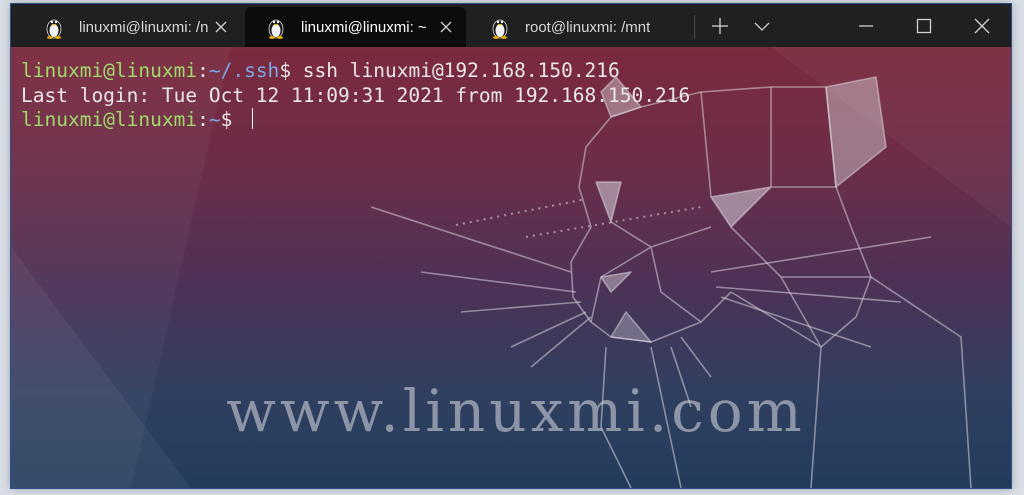  I want to click on close-icon, so click(982, 26).